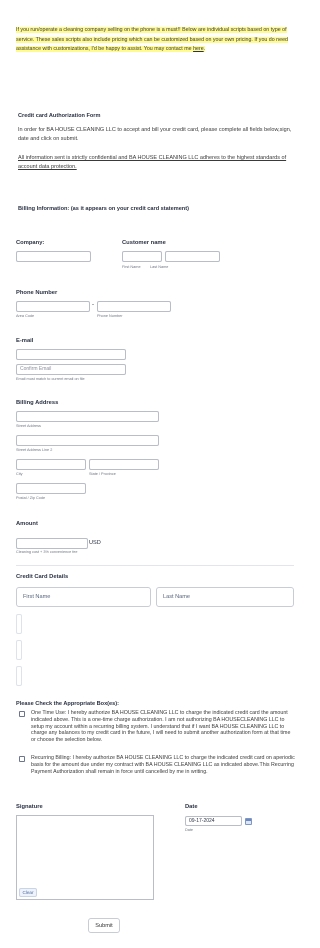 The image size is (320, 948). What do you see at coordinates (110, 316) in the screenshot?
I see `phone-number-sublabel: Phone Number` at bounding box center [110, 316].